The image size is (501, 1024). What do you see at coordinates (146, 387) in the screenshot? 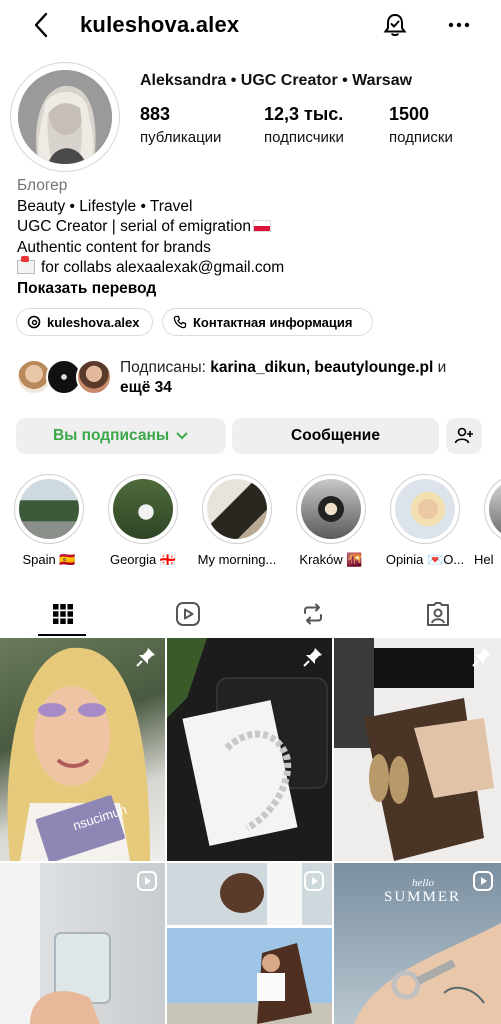
I see `mutual-more: ещё 34` at bounding box center [146, 387].